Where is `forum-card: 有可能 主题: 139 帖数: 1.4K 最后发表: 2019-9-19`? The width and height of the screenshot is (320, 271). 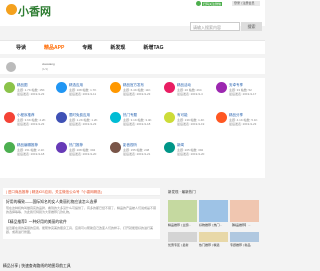
forum-card: 有可能 主题: 139 帖数: 1.4K 最后发表: 2019-9-19 is located at coordinates (190, 126).